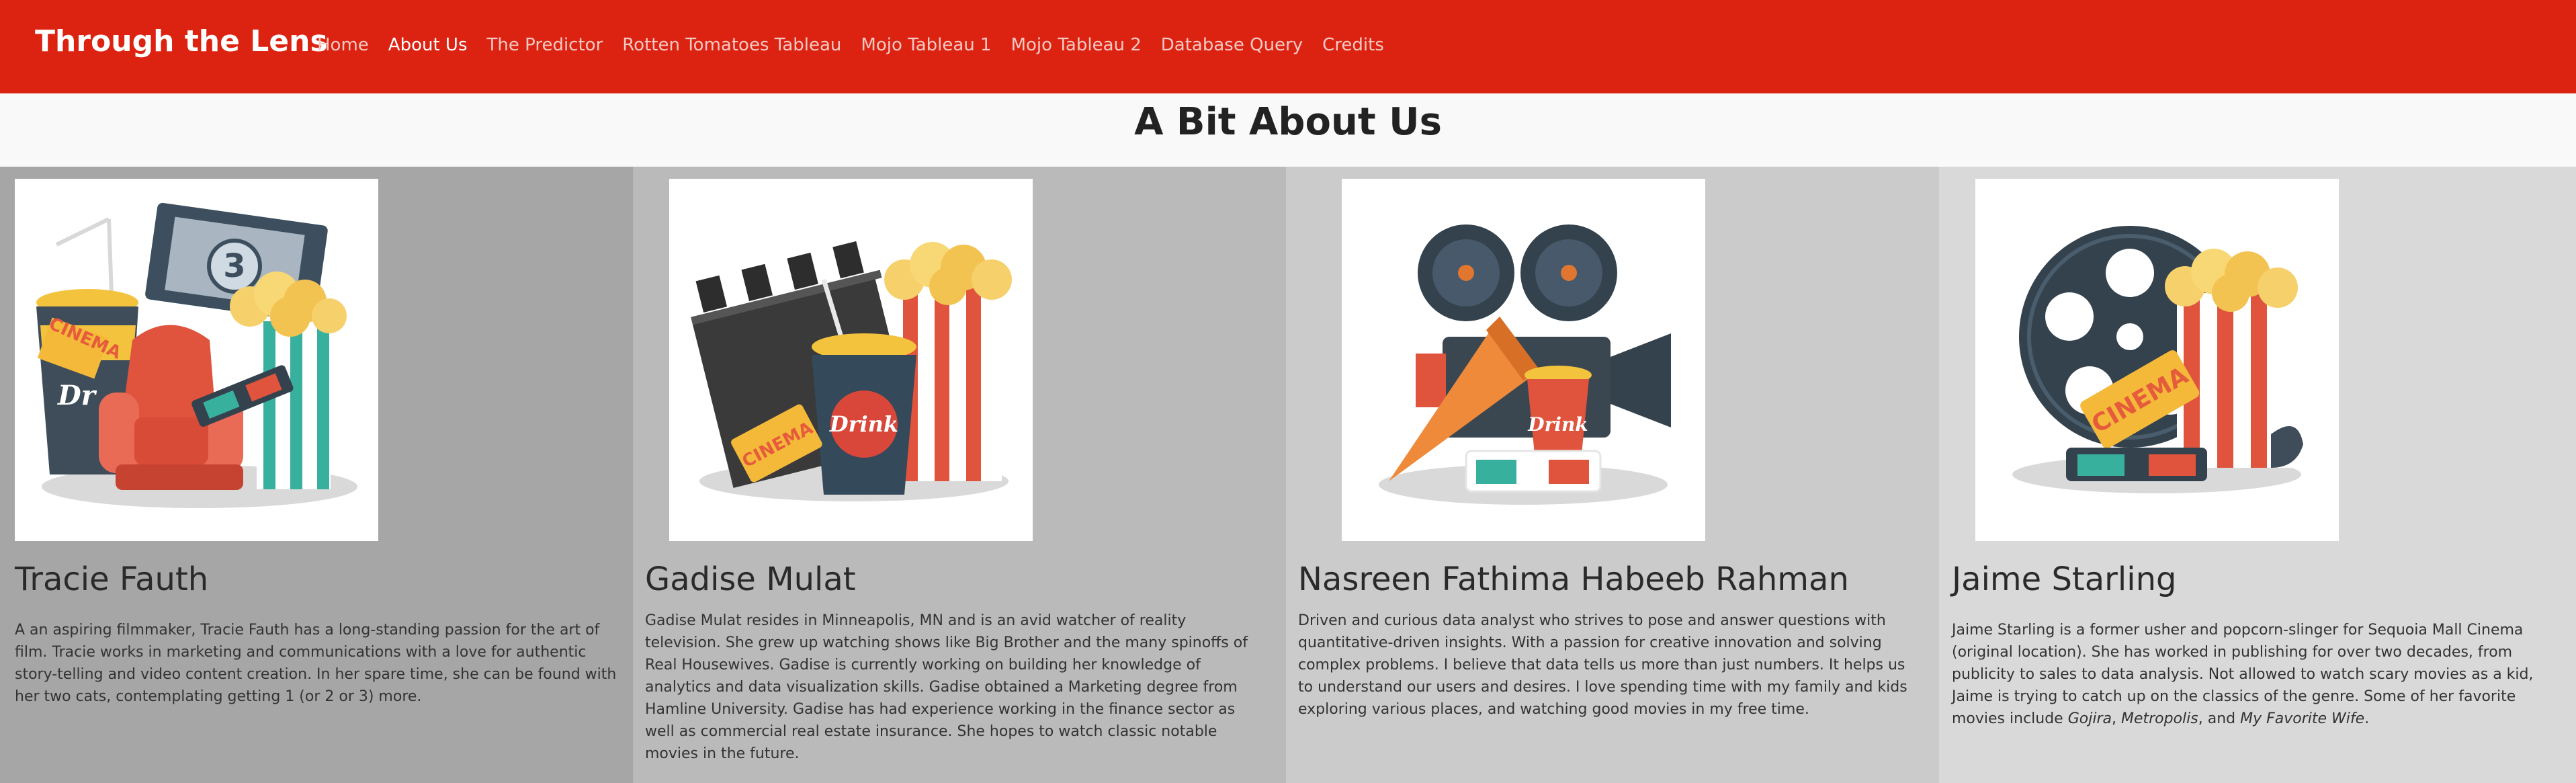  Describe the element at coordinates (1573, 579) in the screenshot. I see `member-name: Nasreen Fathima Habeeb Rahman` at that location.